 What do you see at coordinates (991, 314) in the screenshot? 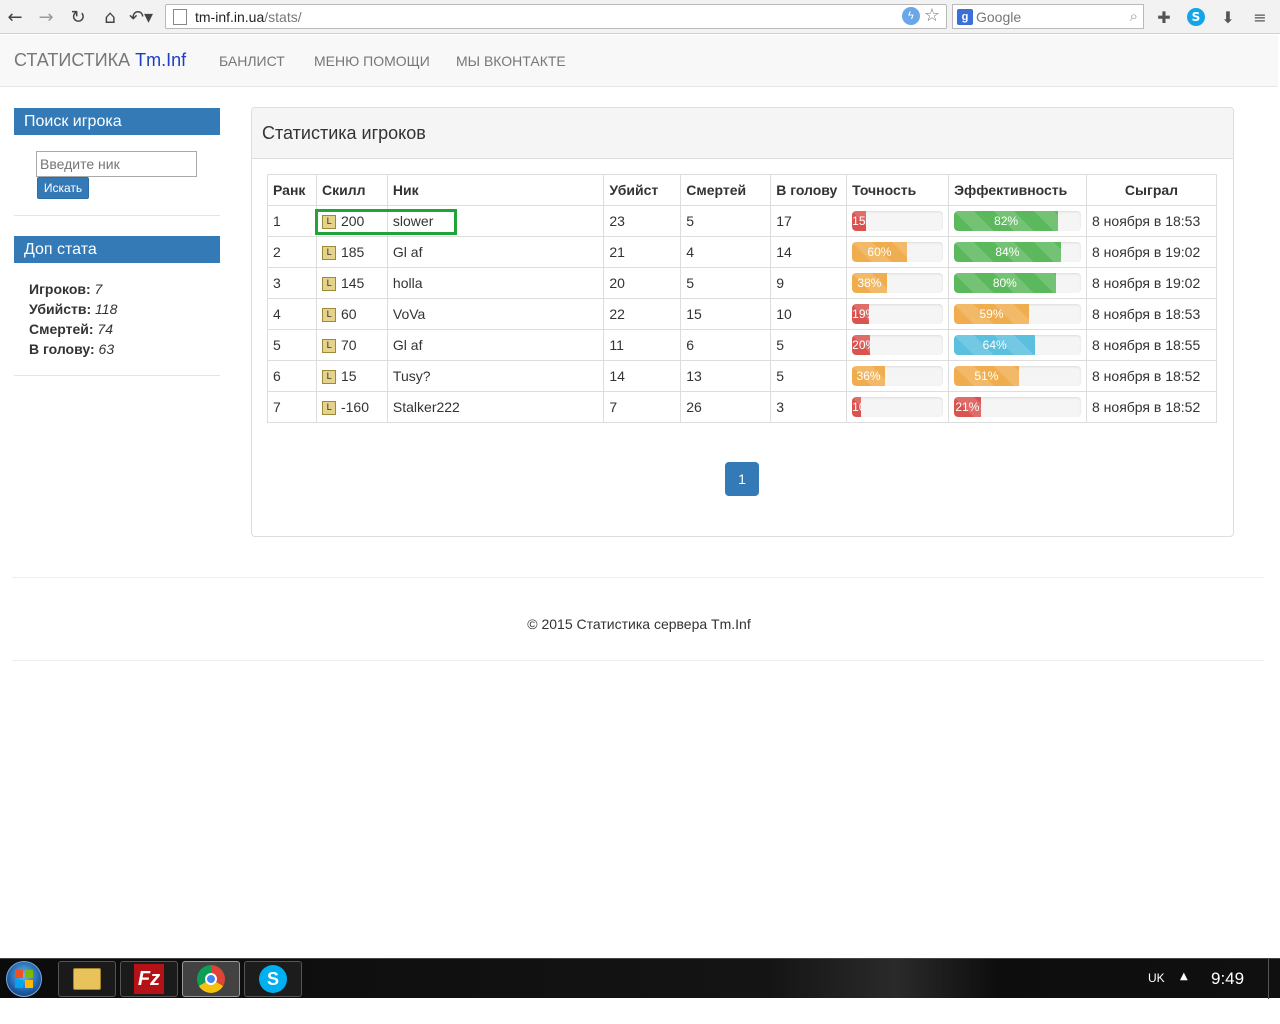
I see `efficiency-progress-fill: 59%` at bounding box center [991, 314].